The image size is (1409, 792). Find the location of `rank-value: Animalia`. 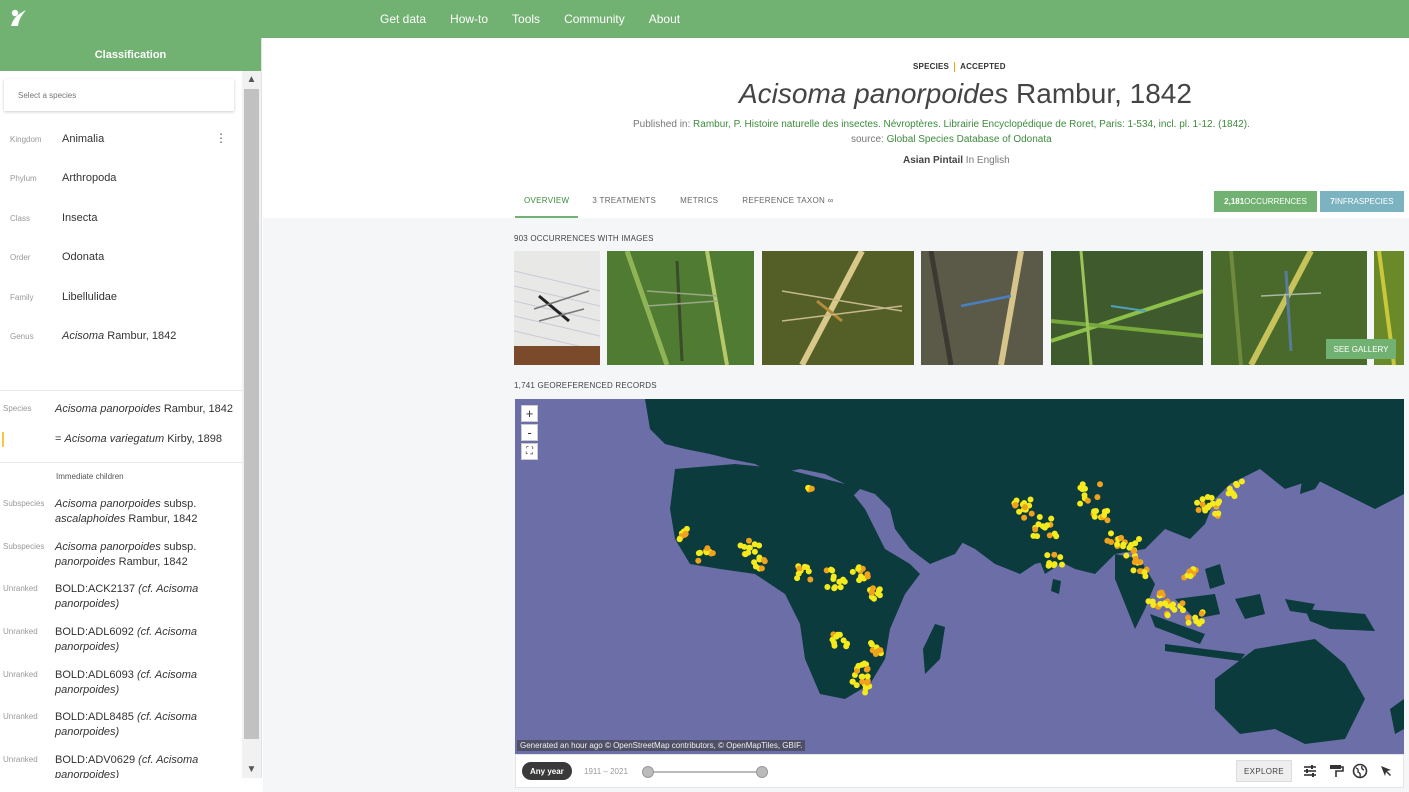

rank-value: Animalia is located at coordinates (83, 139).